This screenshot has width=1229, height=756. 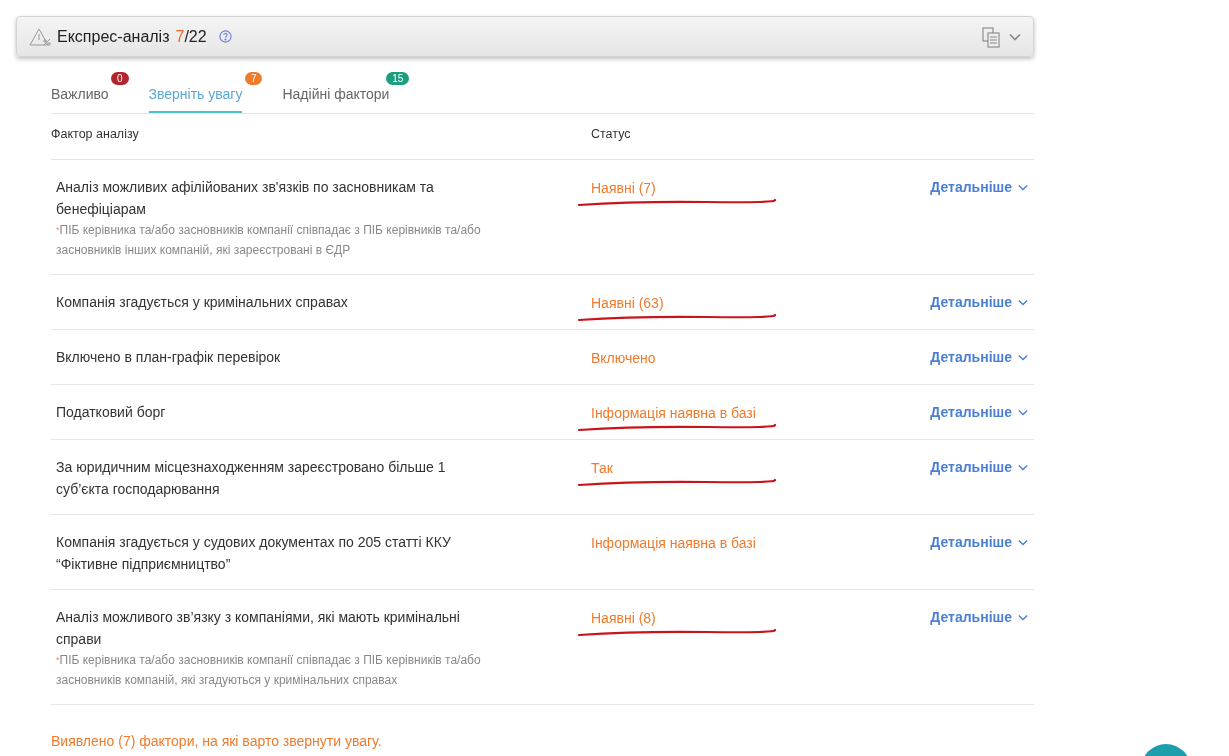 I want to click on factor-text: Включено в план-графік перевірок, so click(x=169, y=357).